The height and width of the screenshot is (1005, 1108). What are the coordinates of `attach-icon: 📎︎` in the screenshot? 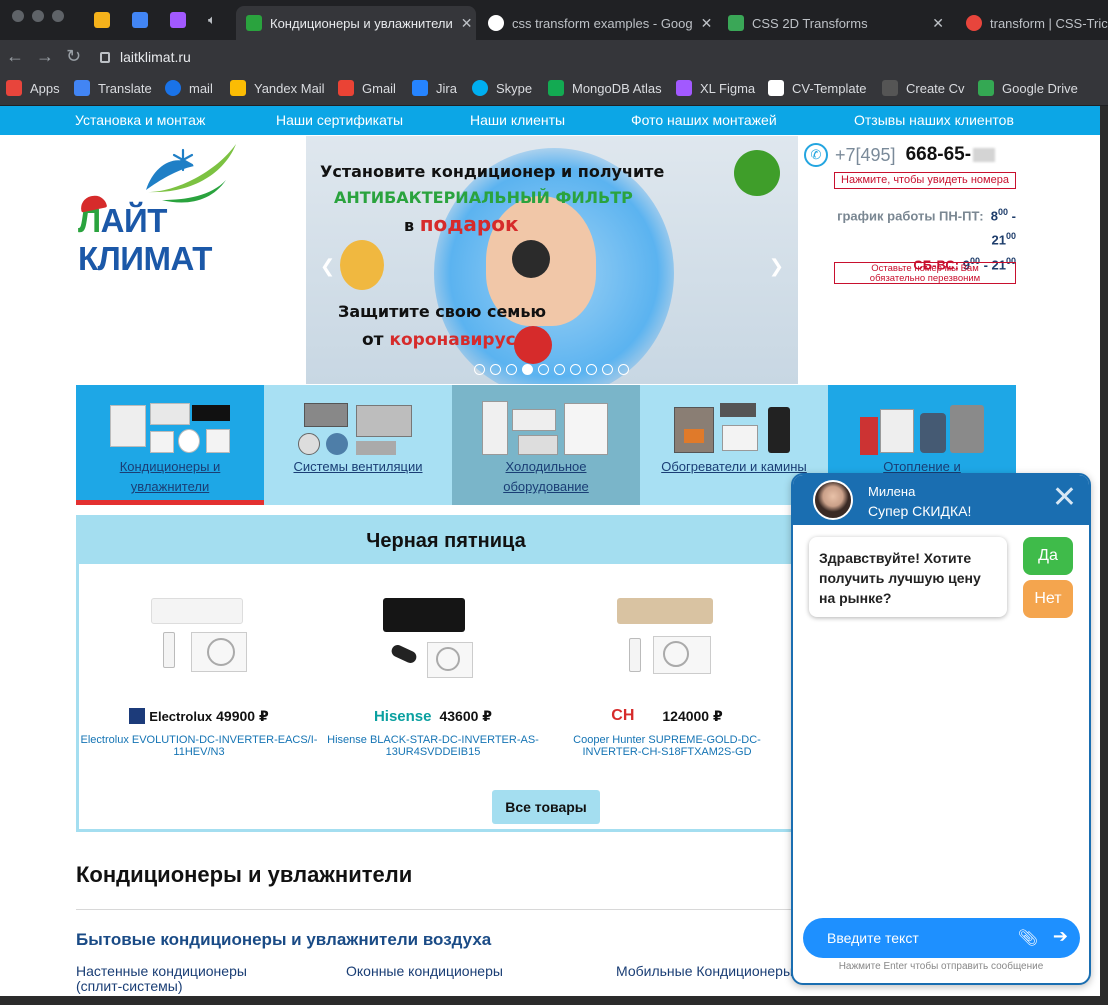 It's located at (1028, 938).